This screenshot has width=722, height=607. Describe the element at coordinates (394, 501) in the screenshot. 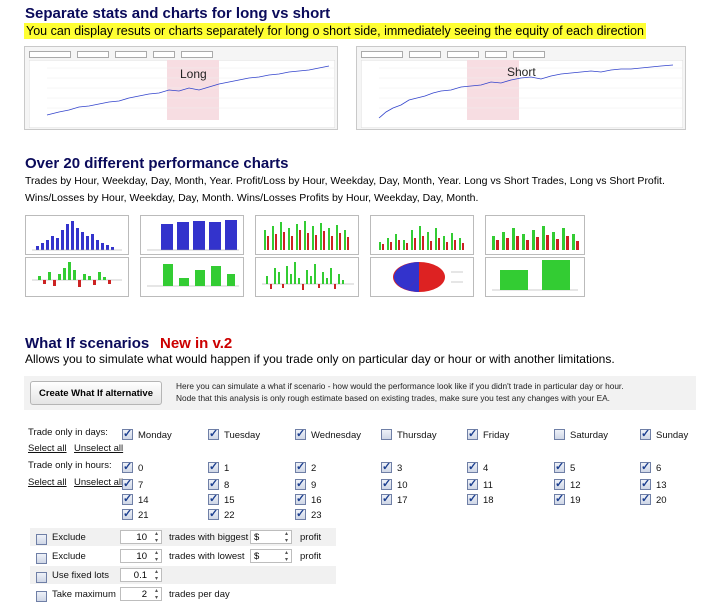

I see `hour-option: 17` at that location.